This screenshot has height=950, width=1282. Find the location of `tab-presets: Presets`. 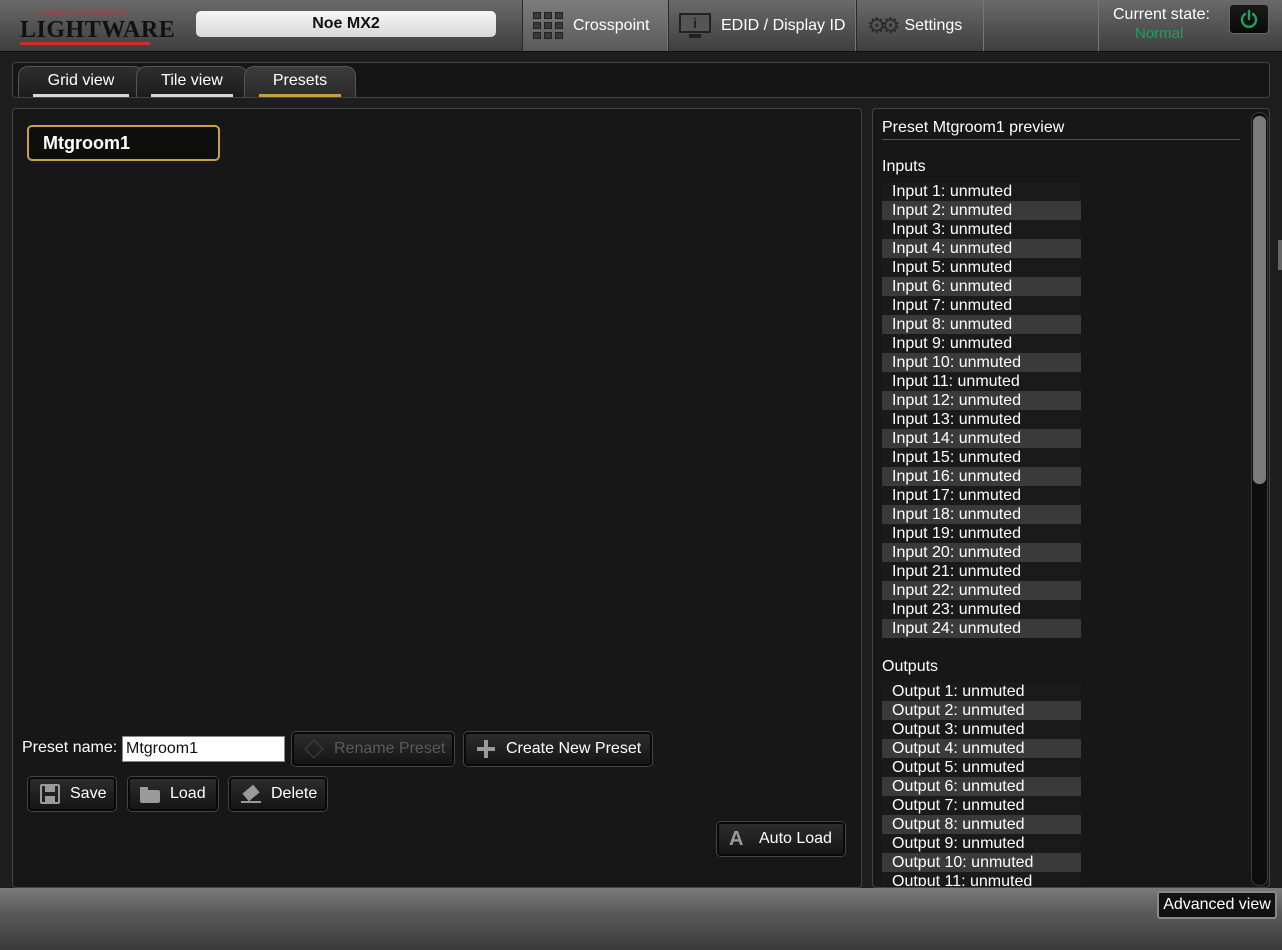

tab-presets: Presets is located at coordinates (300, 81).